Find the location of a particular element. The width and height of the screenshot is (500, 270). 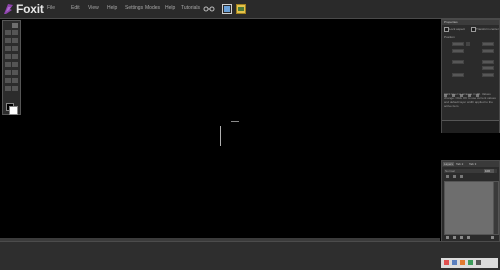

system-tray is located at coordinates (469, 263).